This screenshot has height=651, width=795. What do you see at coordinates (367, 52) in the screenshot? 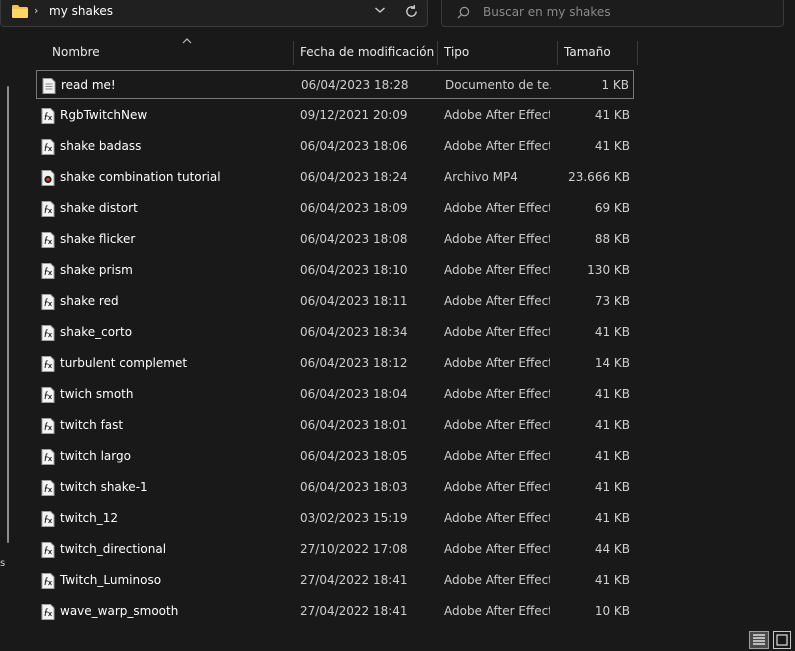
I see `column-date: Fecha de modificación` at bounding box center [367, 52].